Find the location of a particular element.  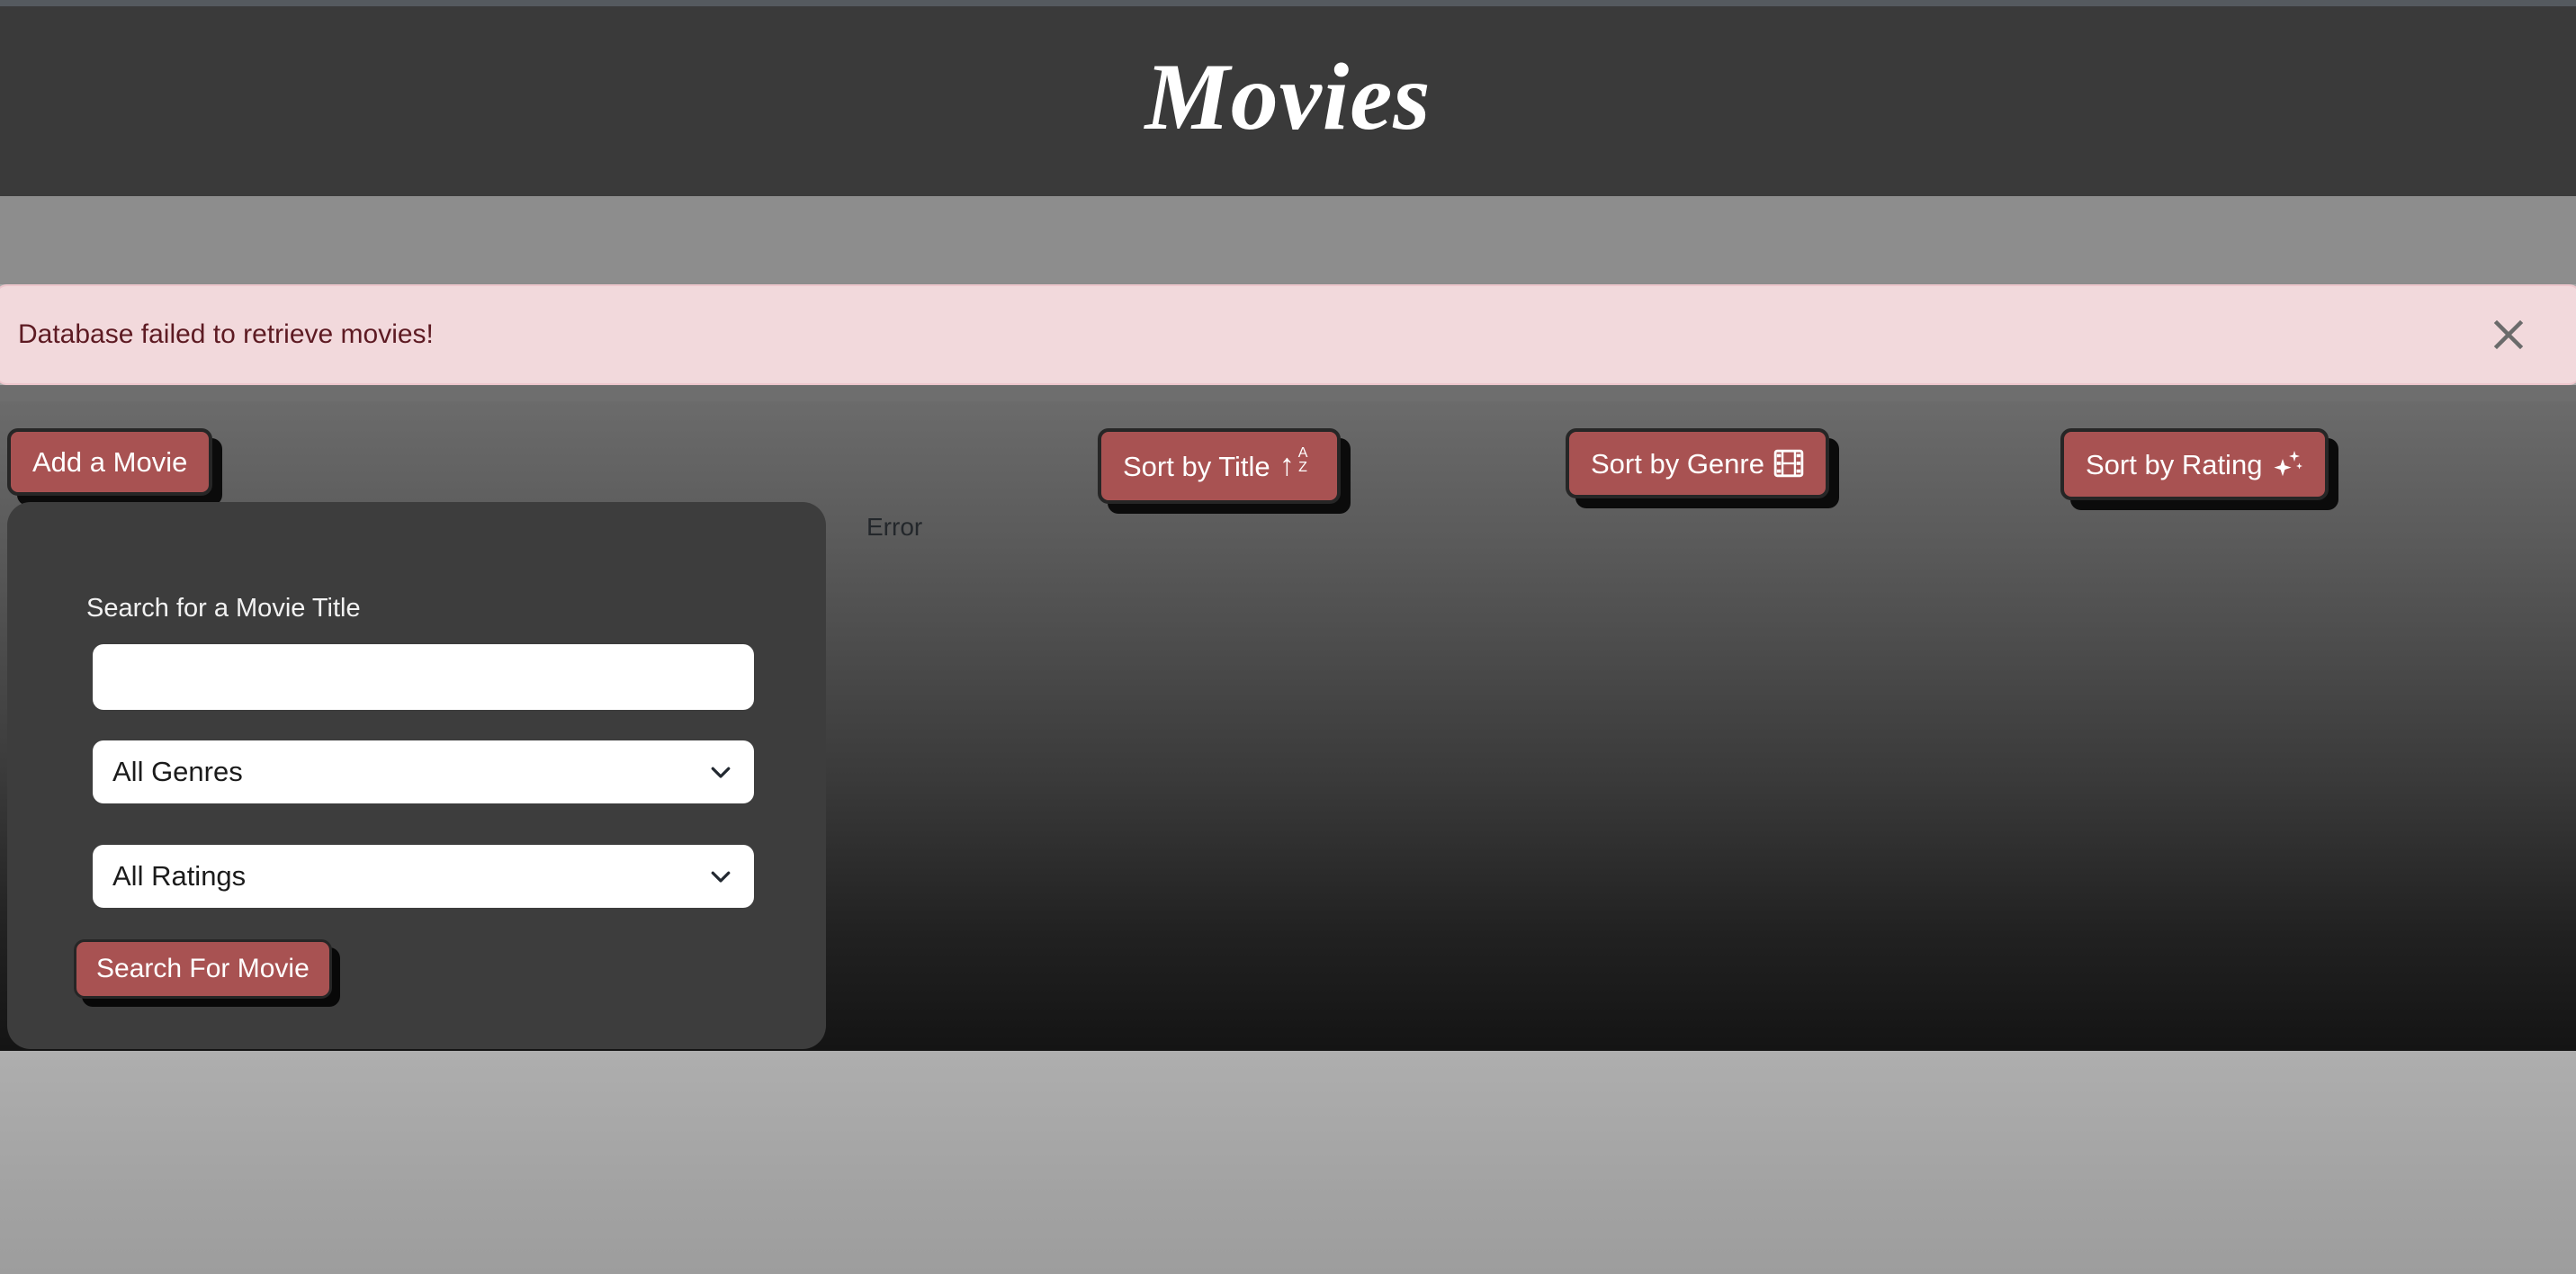

film-strip-icon-glyph is located at coordinates (1789, 463).